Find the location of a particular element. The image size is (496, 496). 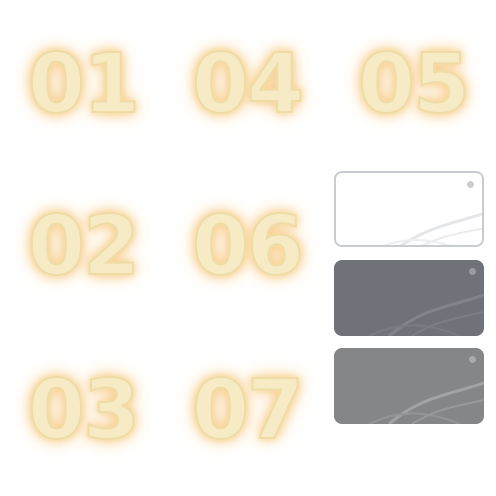

numeral-05: 05 is located at coordinates (414, 84).